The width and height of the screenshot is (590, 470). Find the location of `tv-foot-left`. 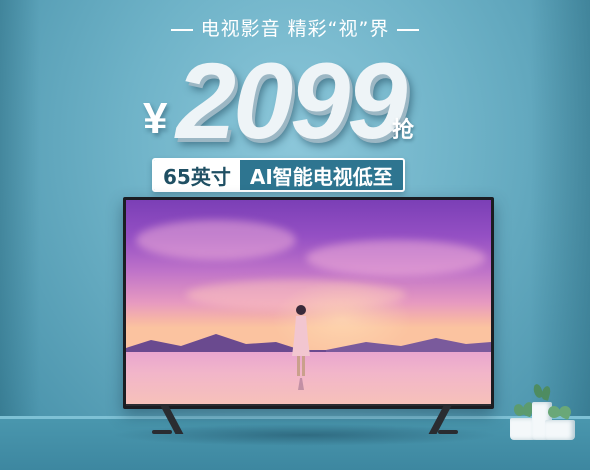

tv-foot-left is located at coordinates (162, 432).